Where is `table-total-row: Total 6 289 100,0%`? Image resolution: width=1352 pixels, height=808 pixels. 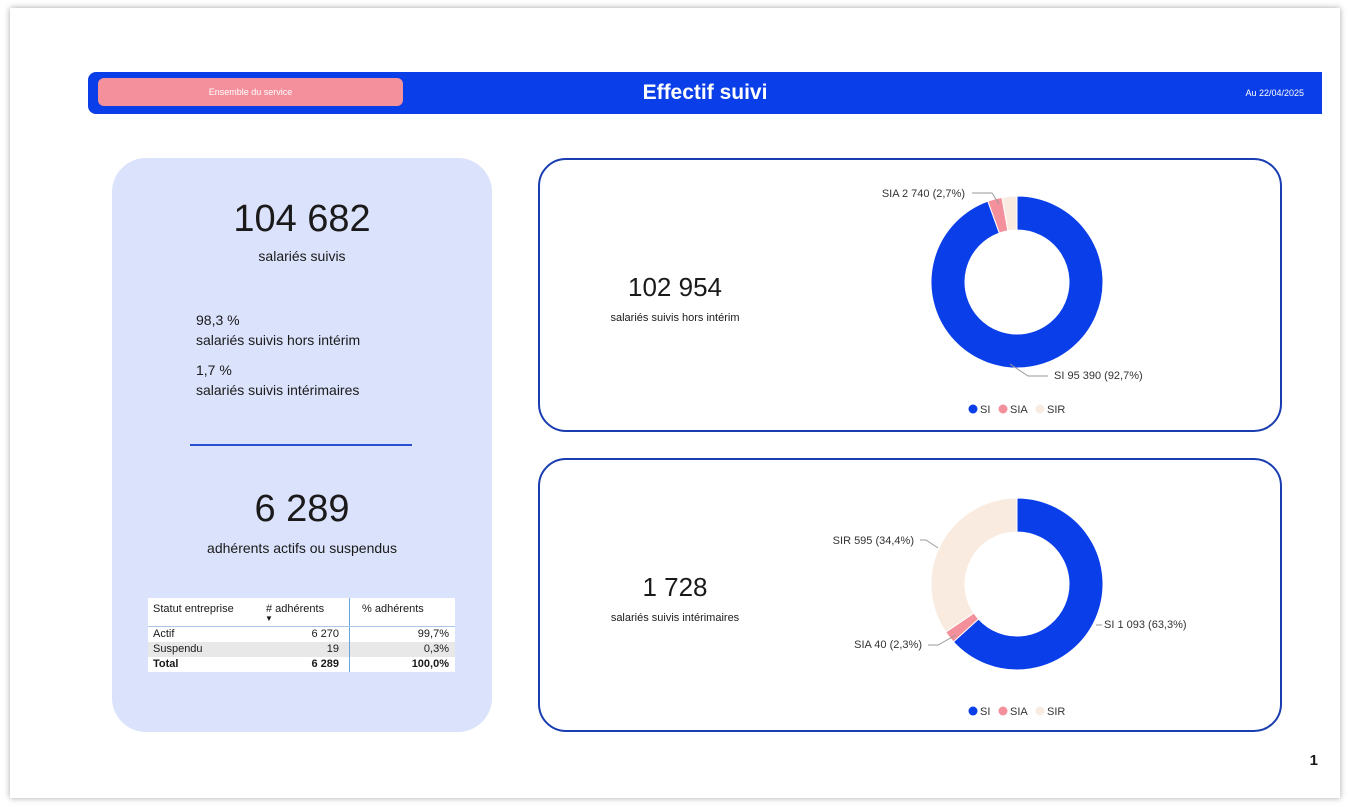
table-total-row: Total 6 289 100,0% is located at coordinates (301, 664).